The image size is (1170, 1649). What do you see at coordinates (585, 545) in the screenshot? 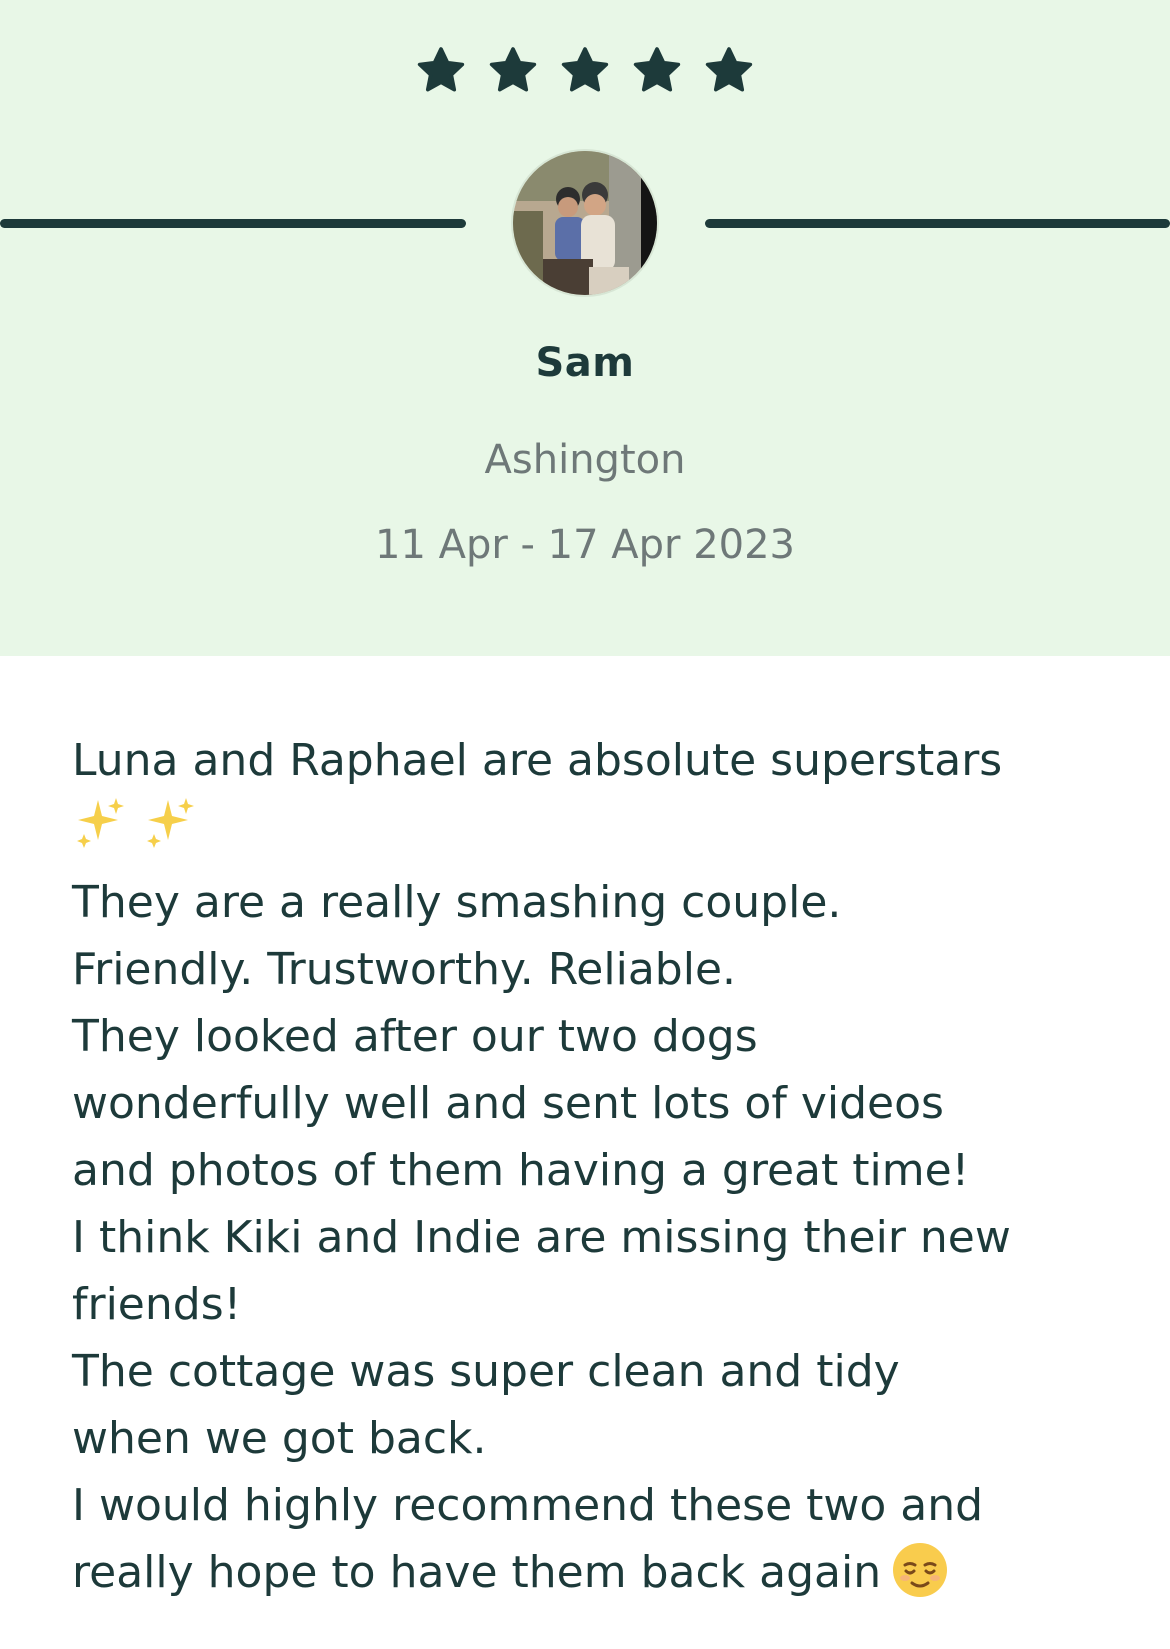
I see `stay-dates: 11 Apr - 17 Apr 2023` at bounding box center [585, 545].